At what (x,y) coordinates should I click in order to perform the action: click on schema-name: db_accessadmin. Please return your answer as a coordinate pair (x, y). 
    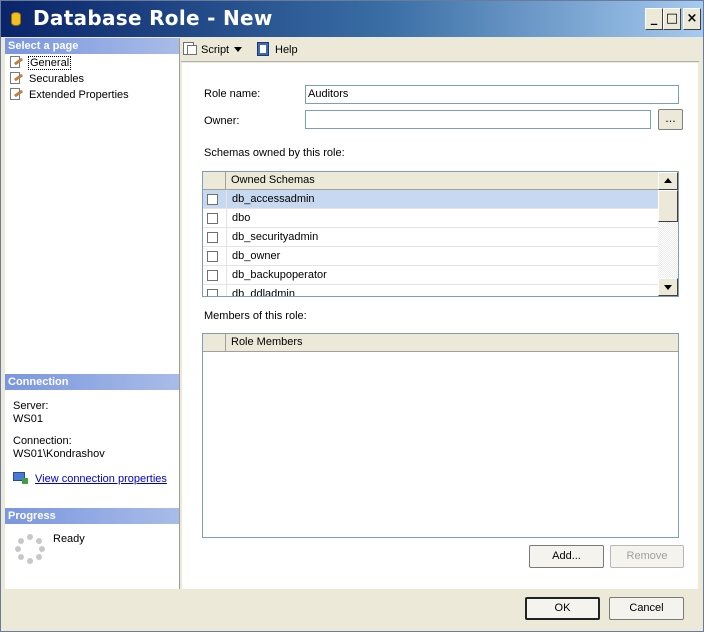
    Looking at the image, I should click on (273, 199).